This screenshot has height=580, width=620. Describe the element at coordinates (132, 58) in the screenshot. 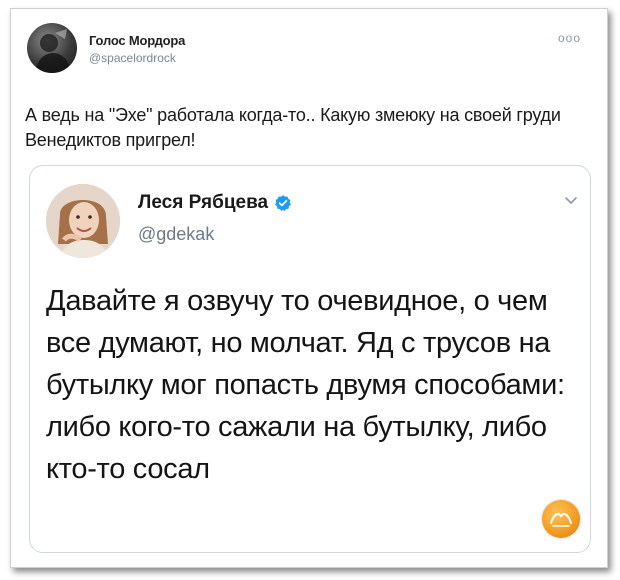

I see `outer-author-handle: @spacelordrock` at that location.